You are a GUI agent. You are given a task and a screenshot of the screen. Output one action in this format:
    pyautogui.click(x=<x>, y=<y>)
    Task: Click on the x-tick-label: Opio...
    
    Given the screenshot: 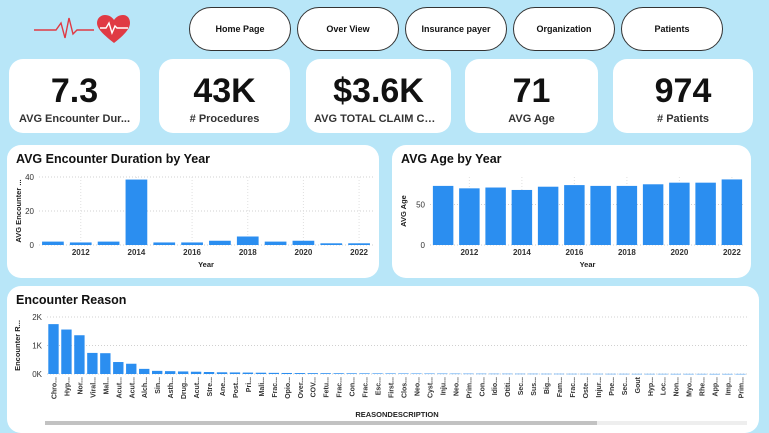 What is the action you would take?
    pyautogui.click(x=288, y=388)
    